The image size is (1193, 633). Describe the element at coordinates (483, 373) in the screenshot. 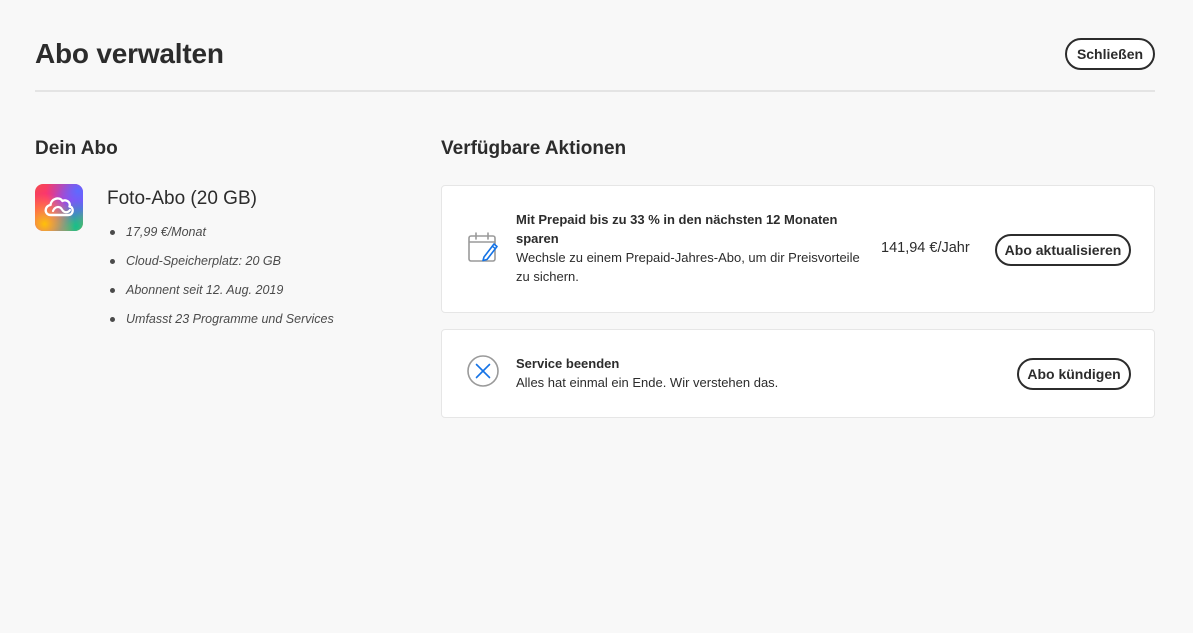

I see `close-circle-icon` at that location.